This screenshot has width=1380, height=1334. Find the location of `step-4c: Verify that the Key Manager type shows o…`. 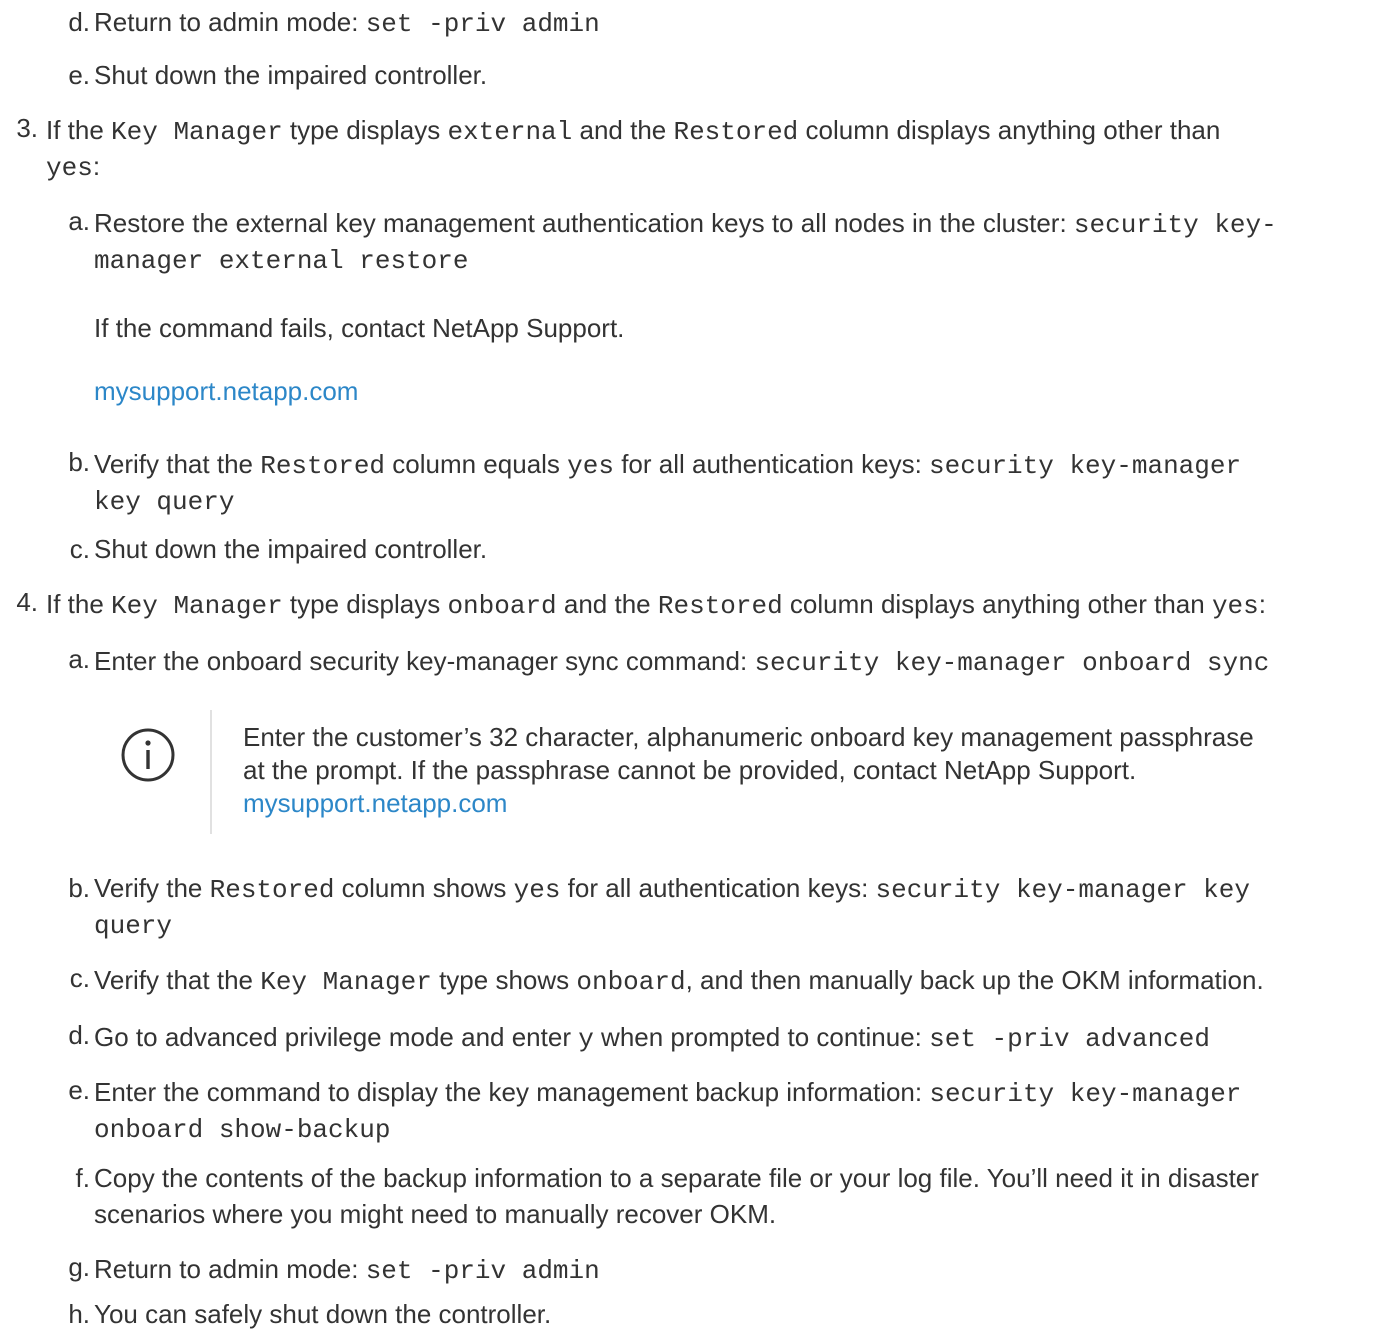

step-4c: Verify that the Key Manager type shows o… is located at coordinates (679, 981).